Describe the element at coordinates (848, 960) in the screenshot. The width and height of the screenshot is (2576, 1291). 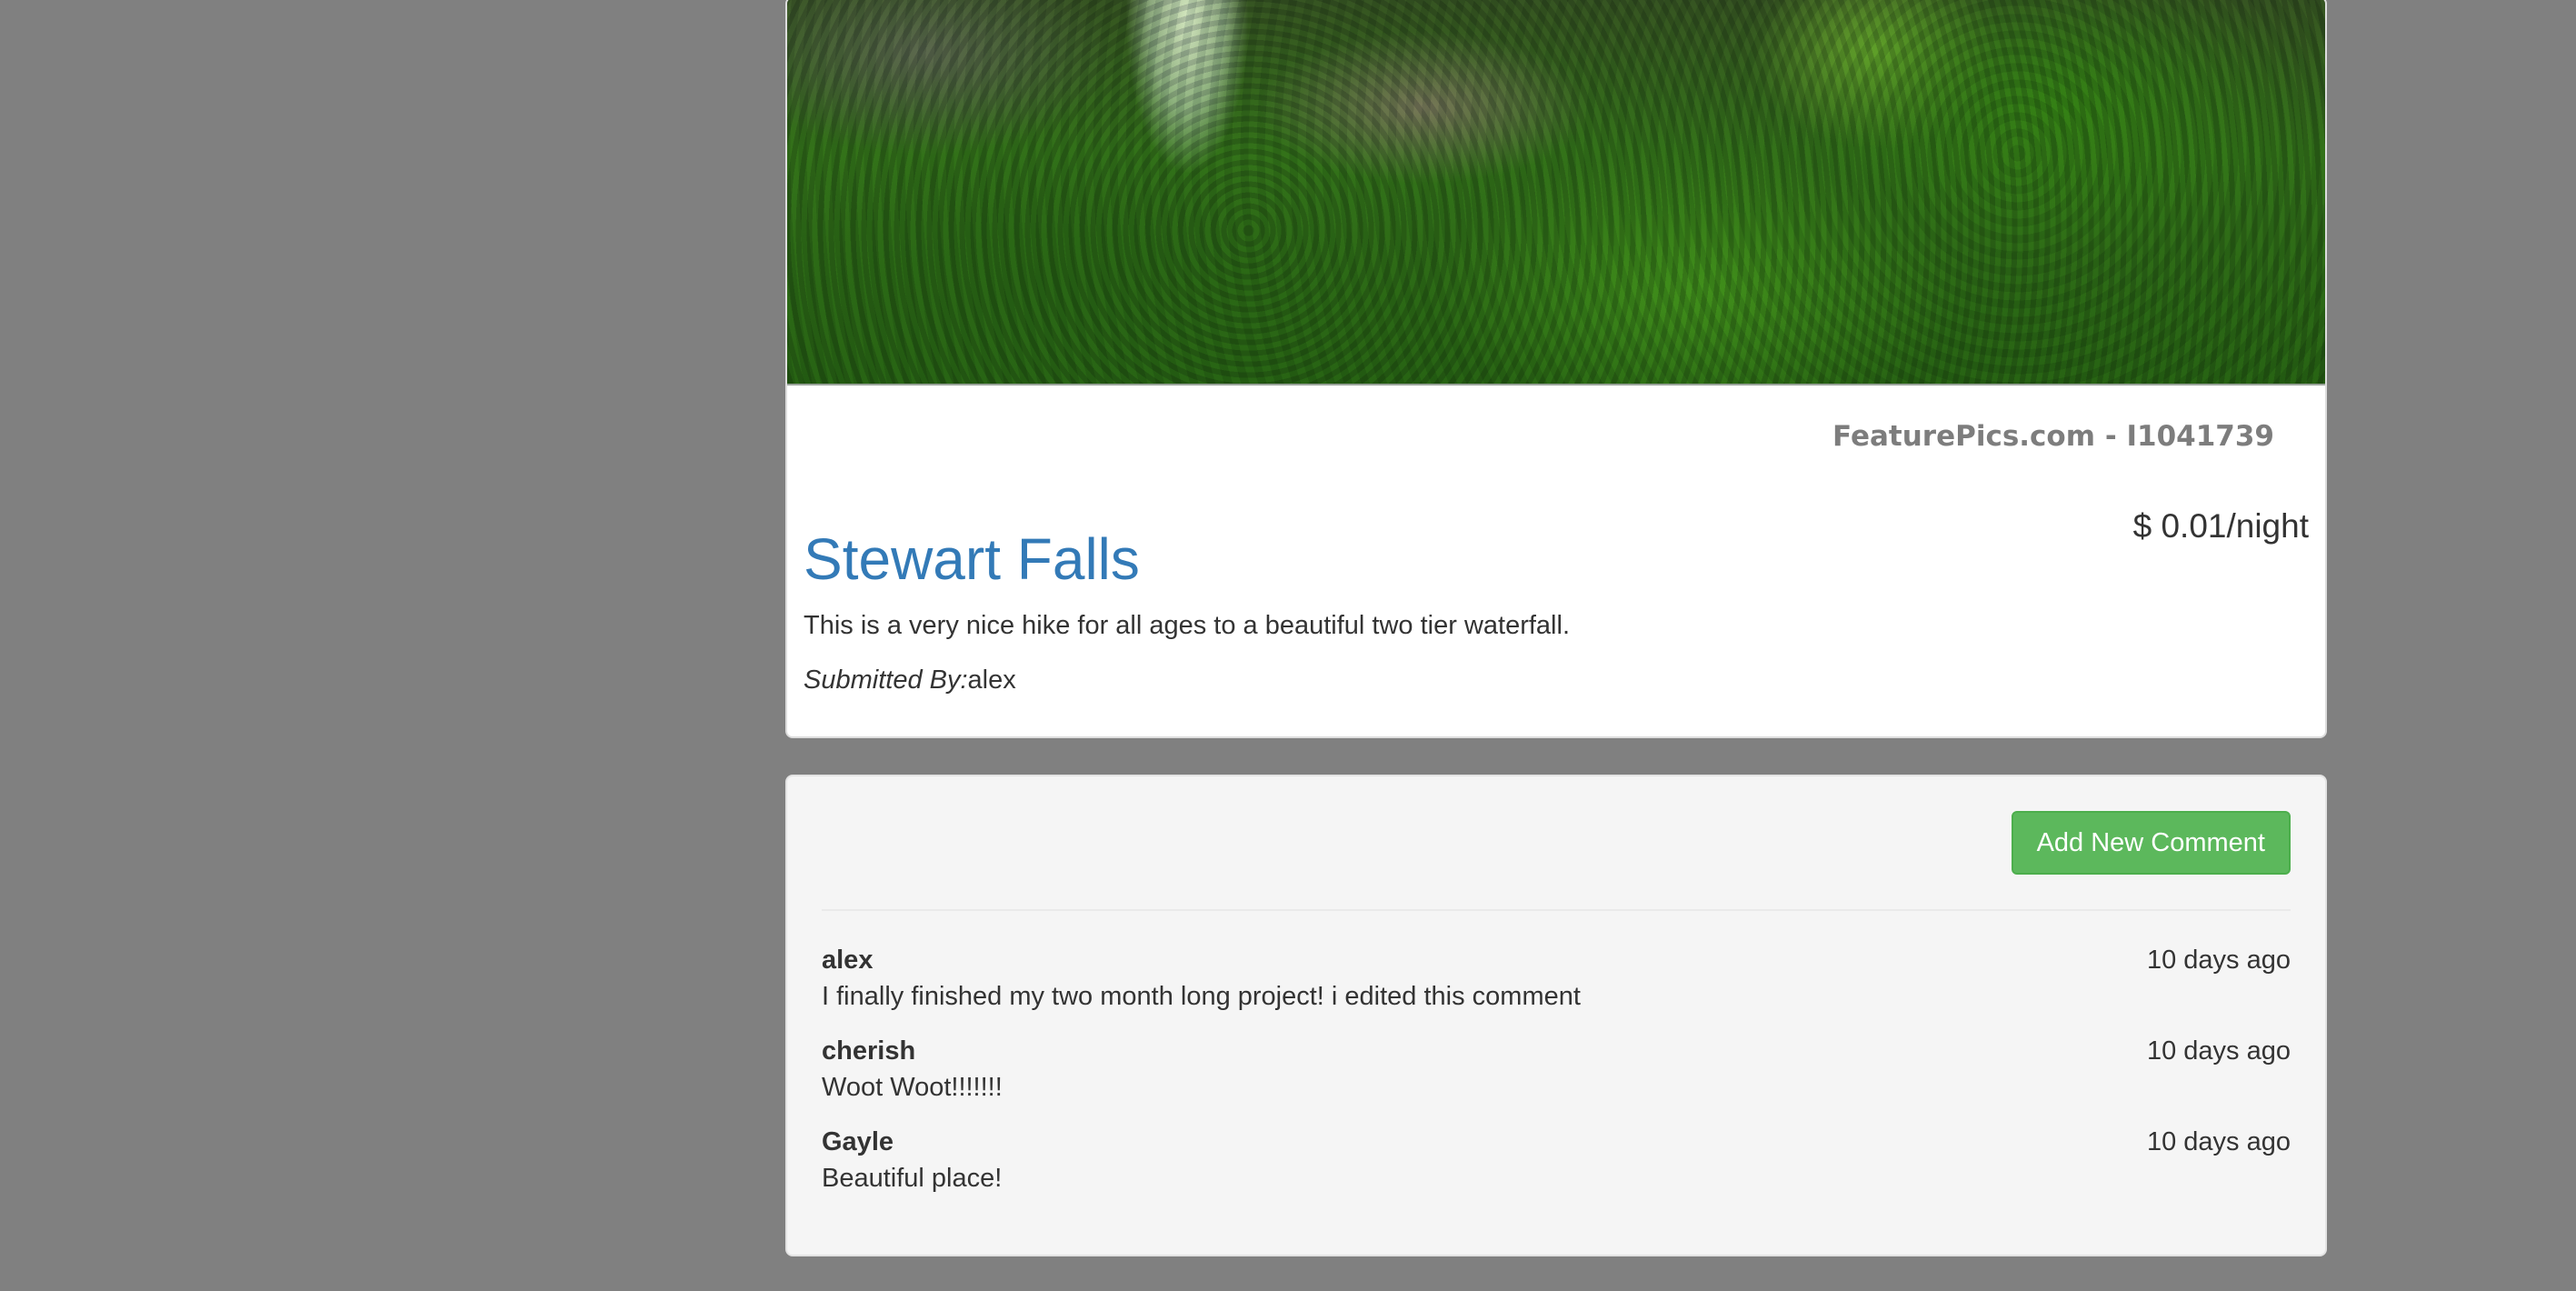
I see `comment-author: alex` at that location.